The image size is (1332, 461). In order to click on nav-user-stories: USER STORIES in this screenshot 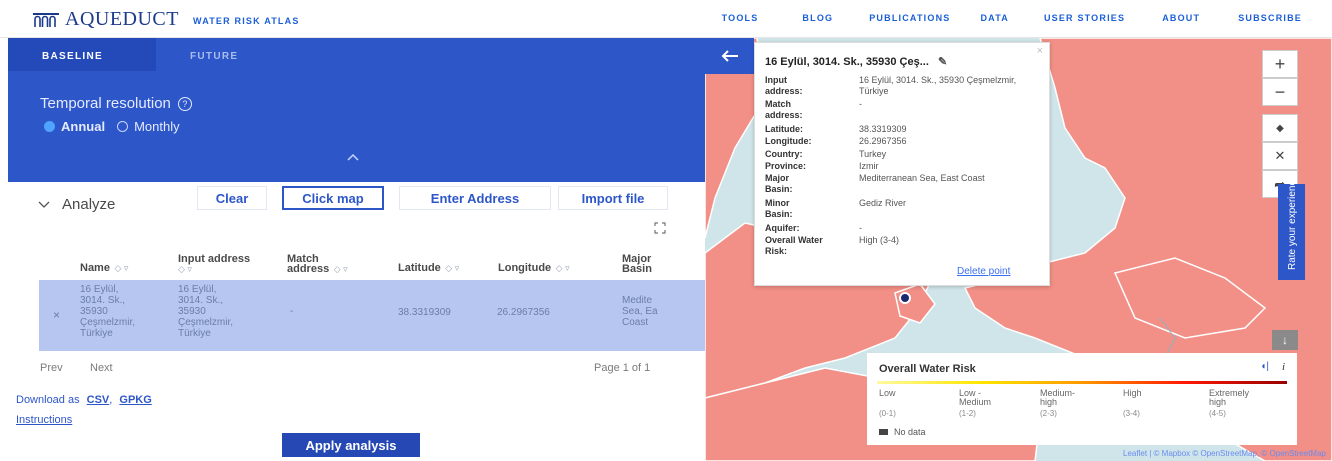, I will do `click(1084, 18)`.